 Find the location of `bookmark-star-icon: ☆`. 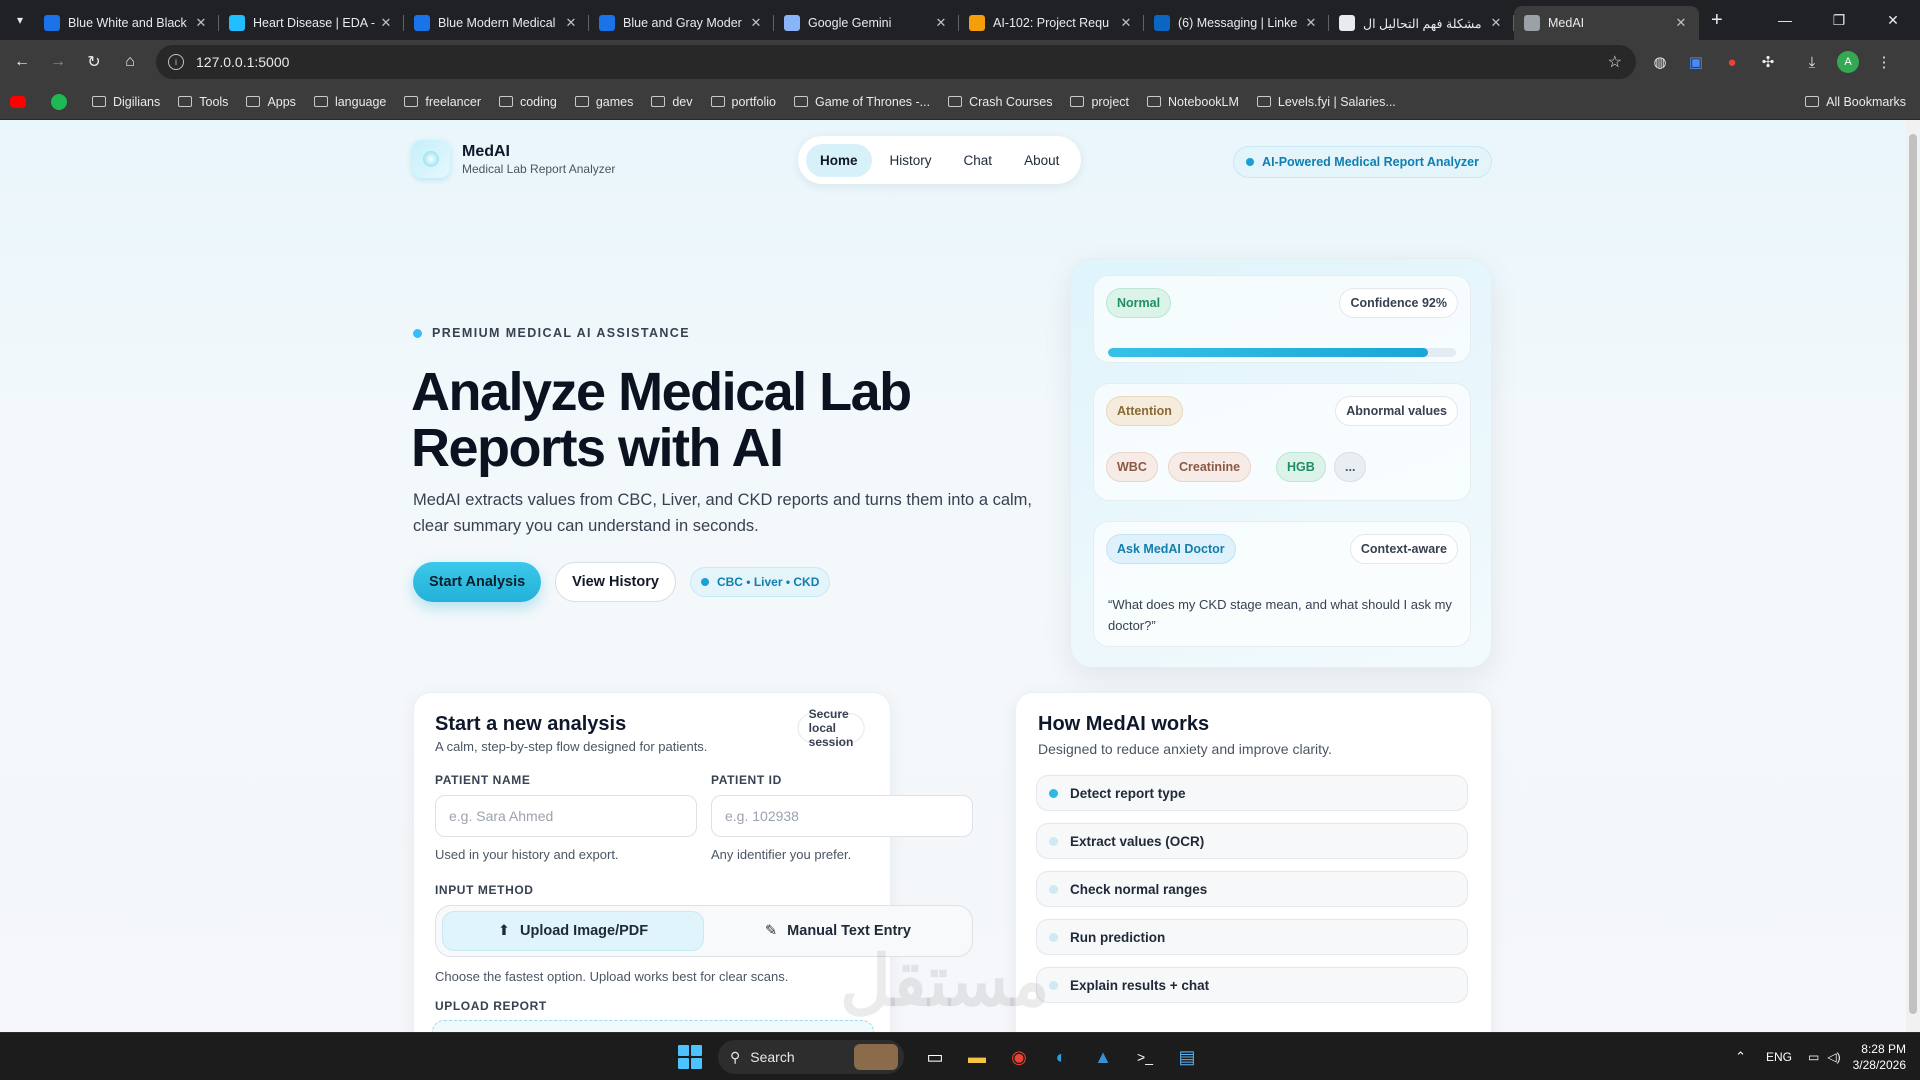

bookmark-star-icon: ☆ is located at coordinates (1615, 62).